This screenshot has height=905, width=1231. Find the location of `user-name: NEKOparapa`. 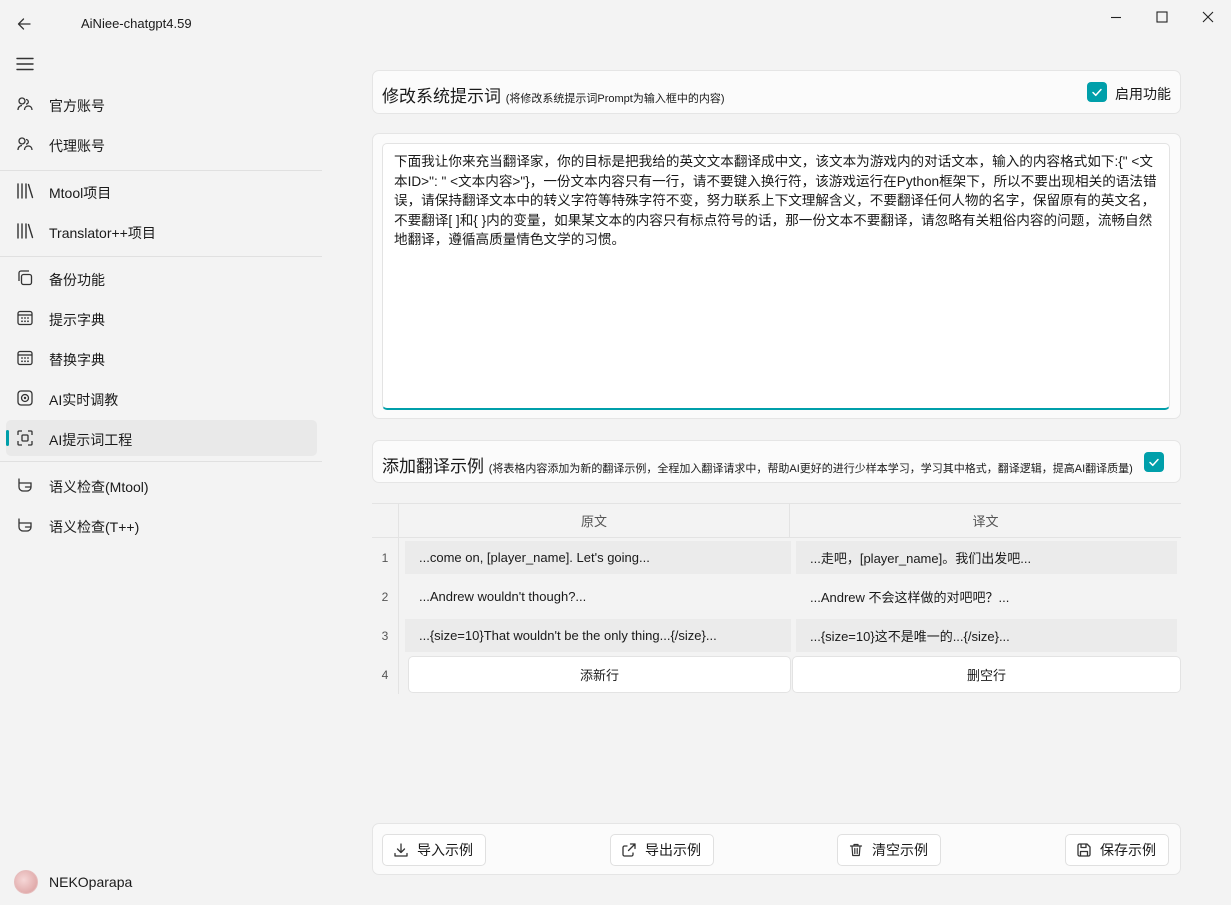

user-name: NEKOparapa is located at coordinates (91, 882).